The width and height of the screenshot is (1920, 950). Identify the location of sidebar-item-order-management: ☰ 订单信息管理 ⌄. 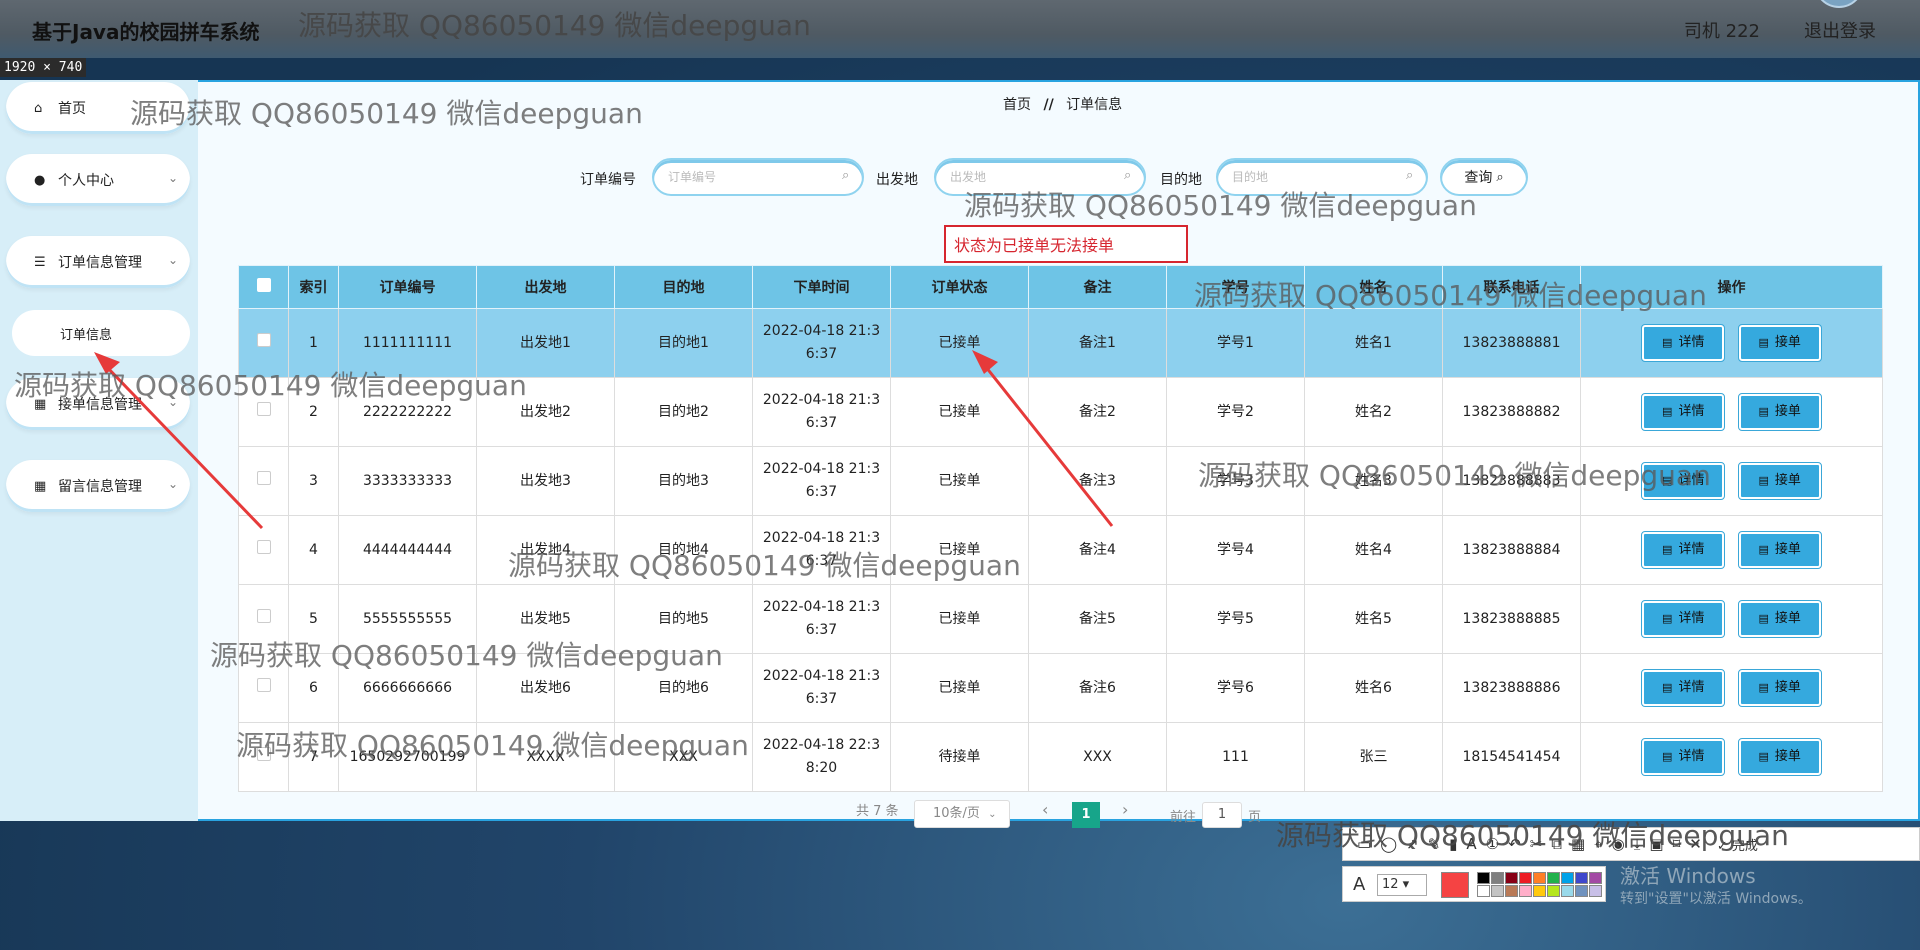
(98, 262).